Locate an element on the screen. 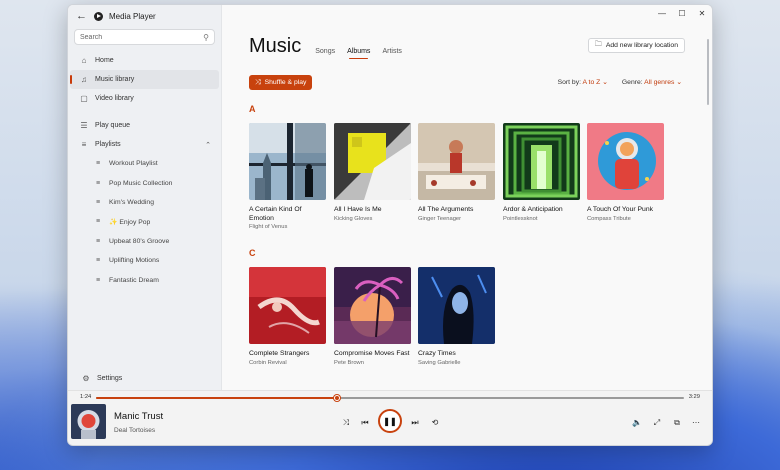 This screenshot has width=780, height=470. music-note-icon: ♫ is located at coordinates (84, 79).